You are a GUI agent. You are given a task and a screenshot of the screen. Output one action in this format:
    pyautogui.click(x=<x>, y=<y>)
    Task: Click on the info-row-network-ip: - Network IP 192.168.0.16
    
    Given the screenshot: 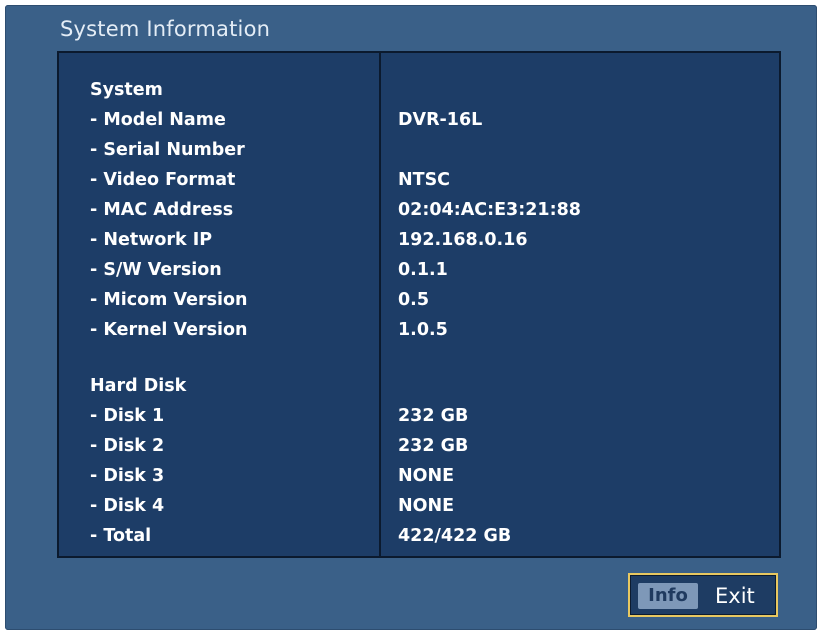 What is the action you would take?
    pyautogui.click(x=419, y=240)
    